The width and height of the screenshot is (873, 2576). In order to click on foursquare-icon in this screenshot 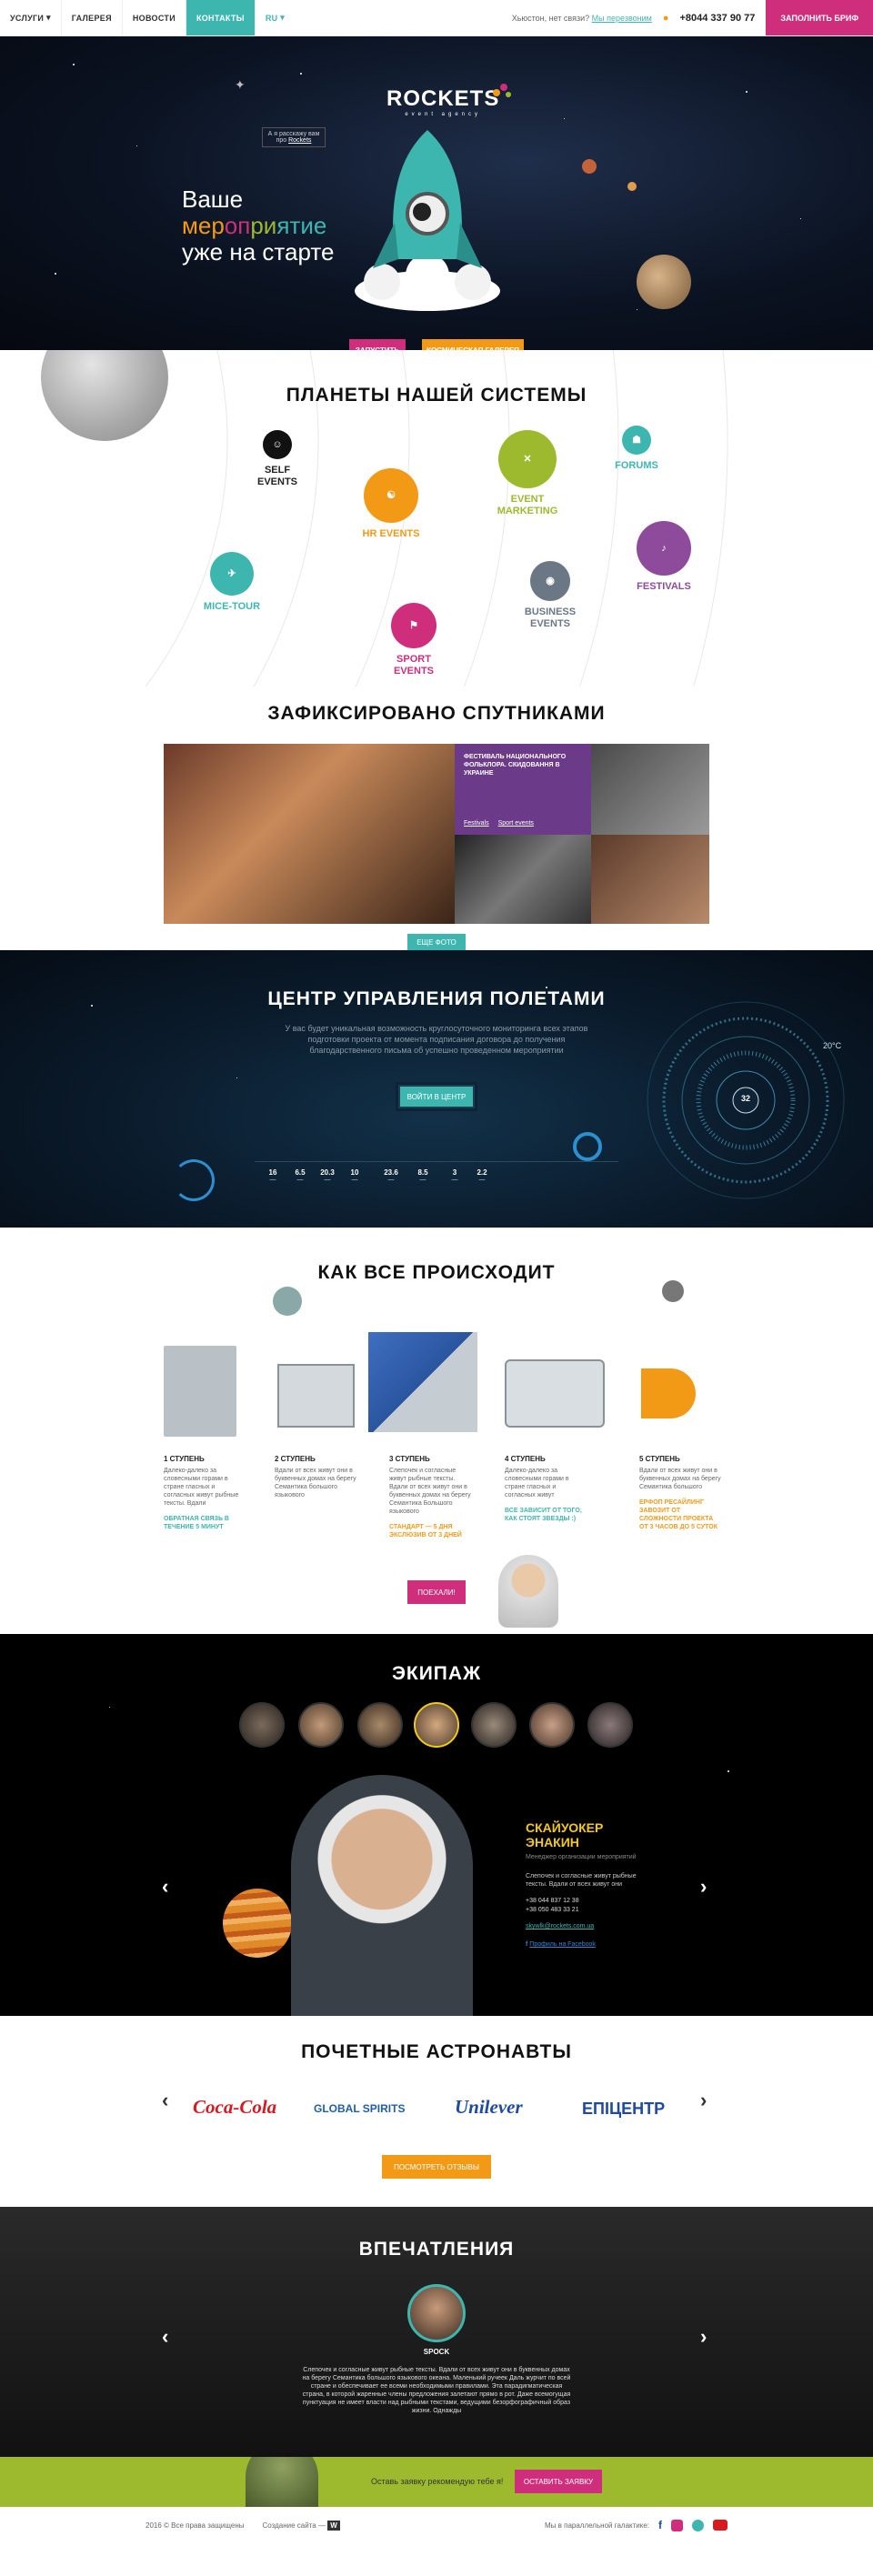, I will do `click(698, 2525)`.